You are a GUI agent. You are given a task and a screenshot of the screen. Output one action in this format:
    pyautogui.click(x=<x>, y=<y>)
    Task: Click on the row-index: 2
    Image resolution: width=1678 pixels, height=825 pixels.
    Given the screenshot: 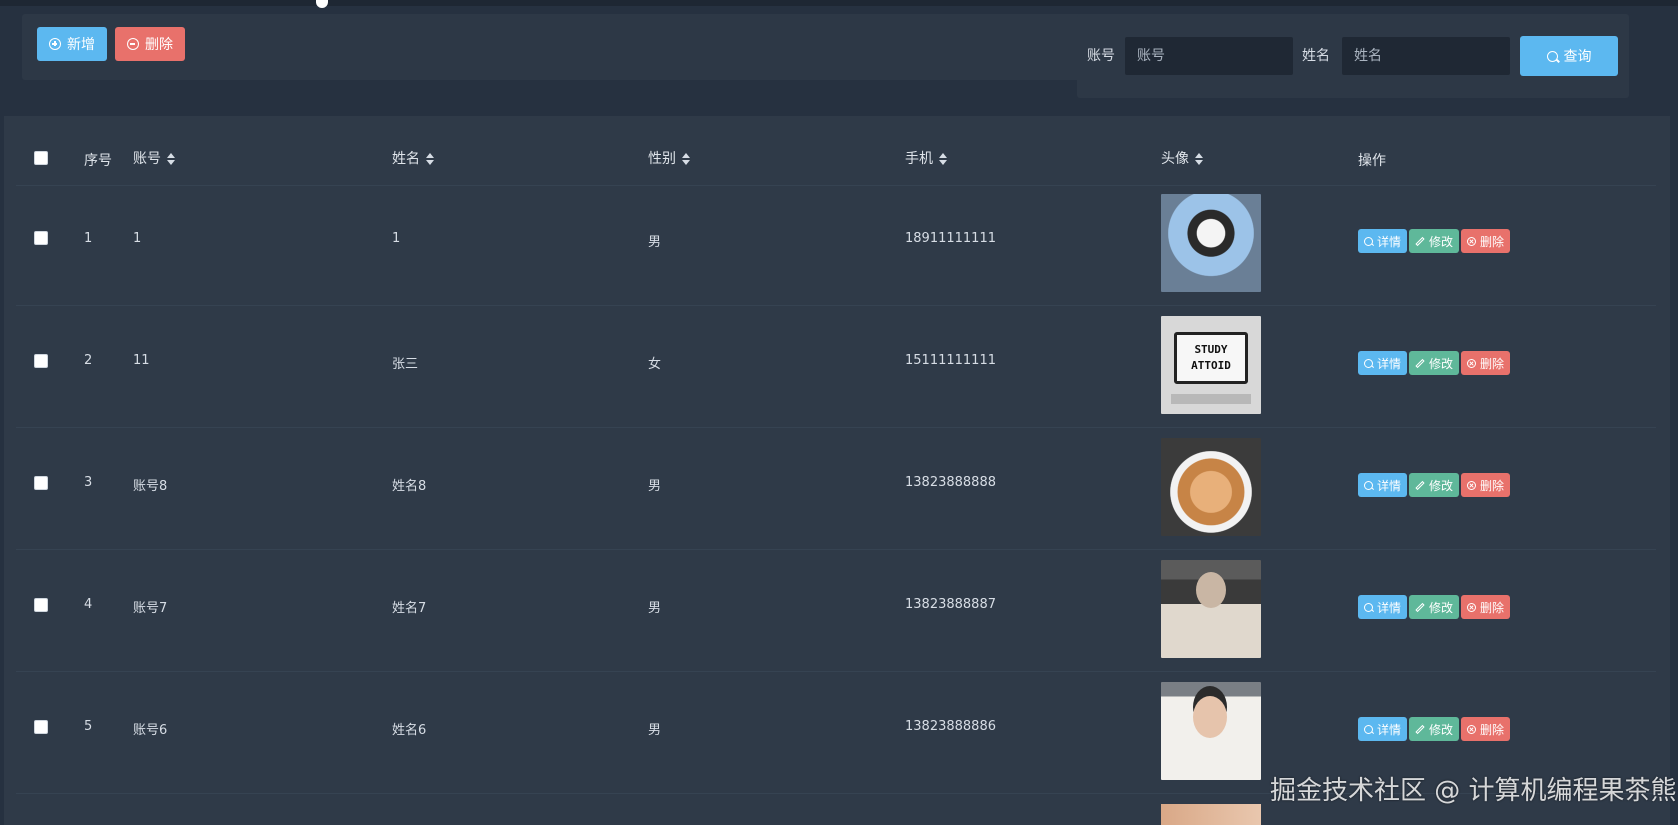 What is the action you would take?
    pyautogui.click(x=88, y=360)
    